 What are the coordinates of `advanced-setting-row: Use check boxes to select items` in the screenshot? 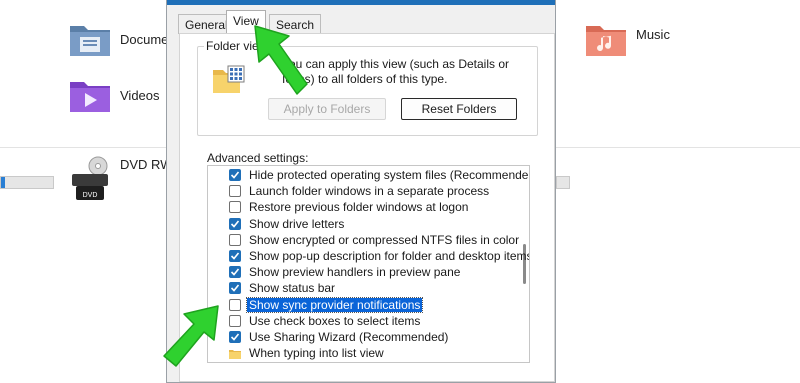 It's located at (325, 321).